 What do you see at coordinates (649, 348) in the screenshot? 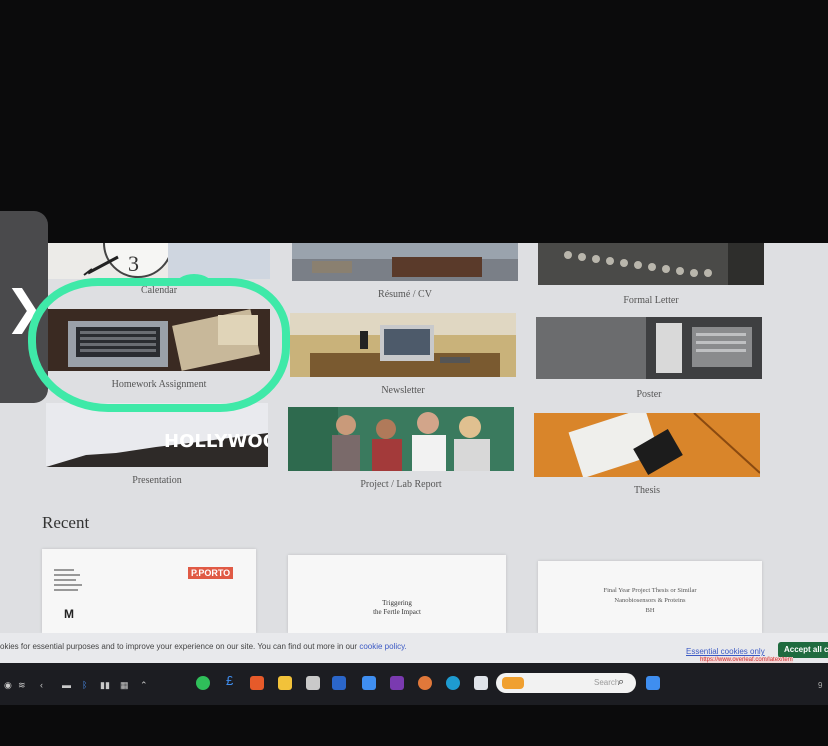
I see `poster-thumbnail` at bounding box center [649, 348].